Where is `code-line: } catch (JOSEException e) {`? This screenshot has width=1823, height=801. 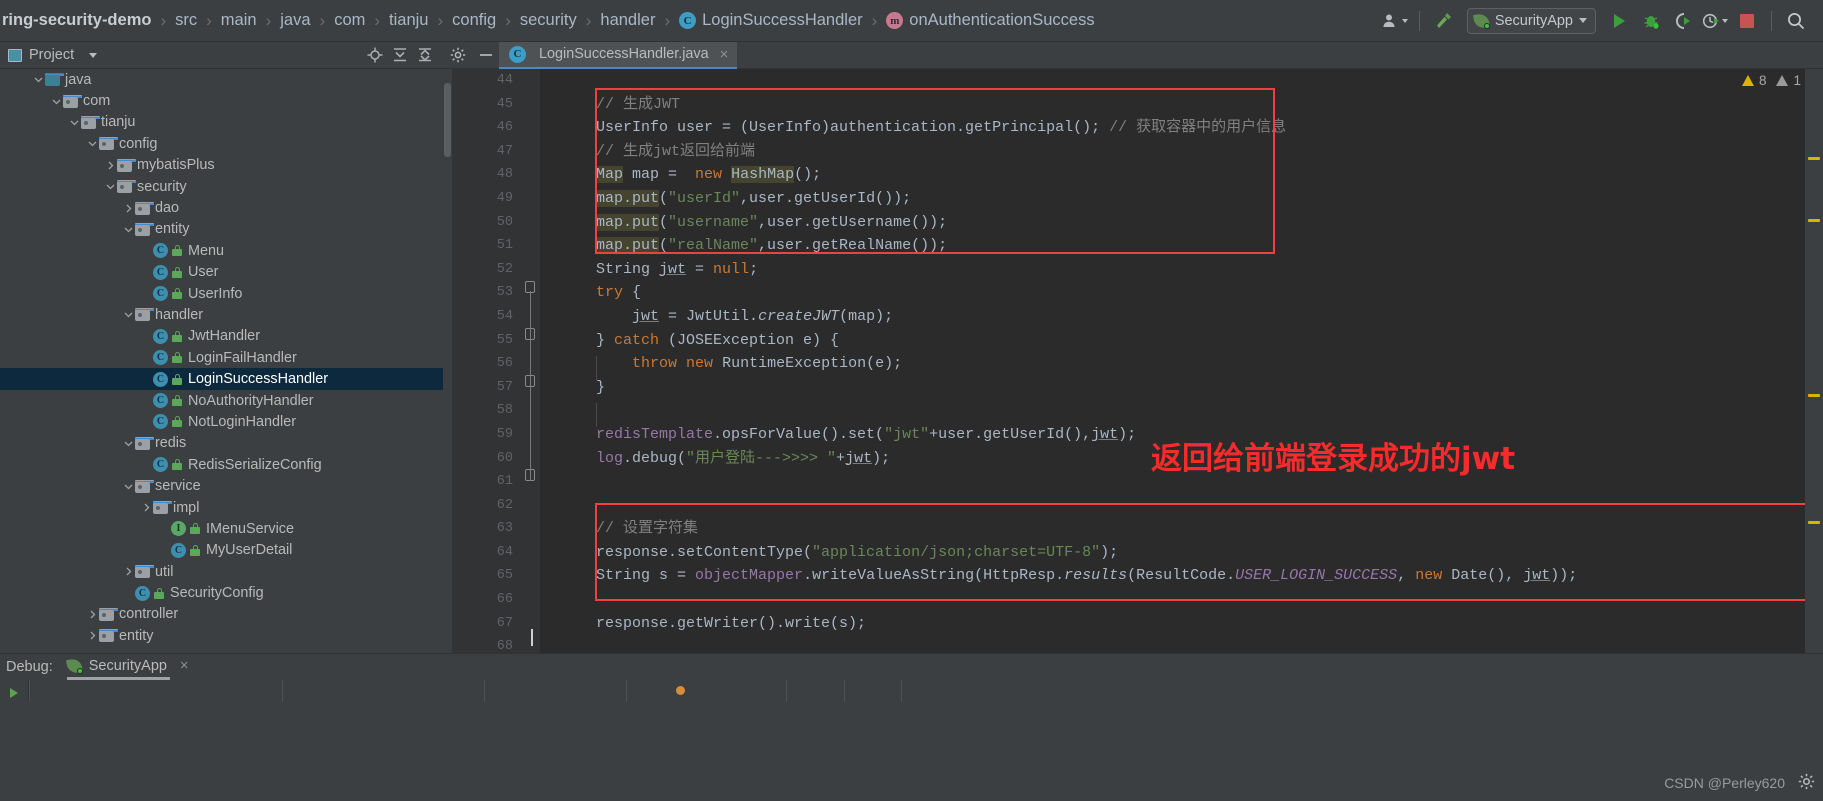
code-line: } catch (JOSEException e) { is located at coordinates (1181, 341).